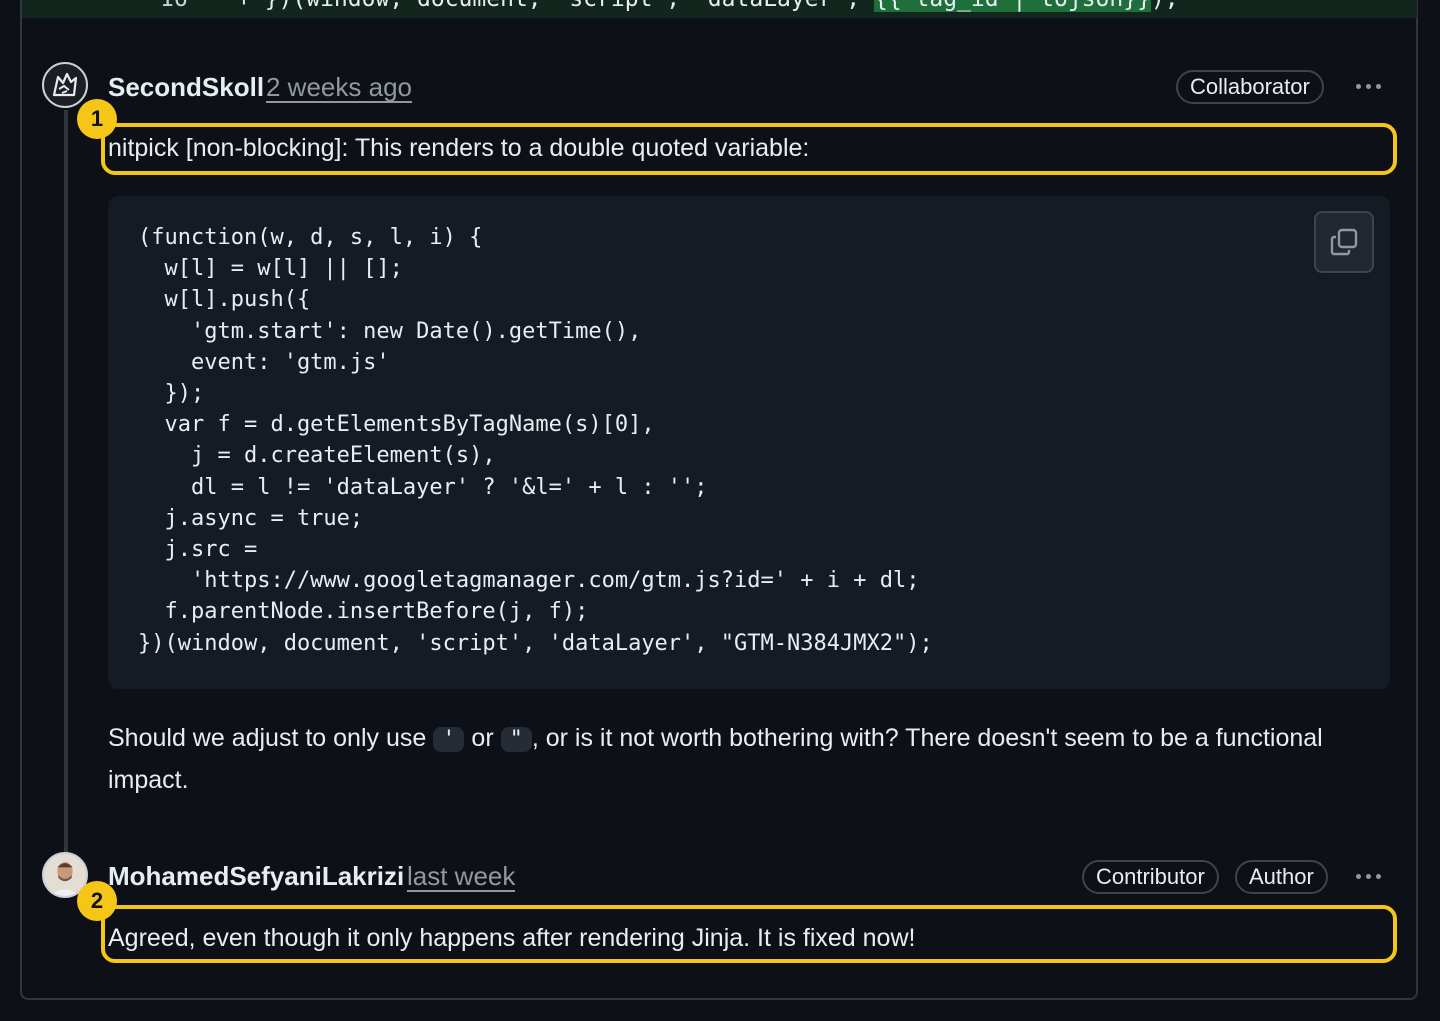 The width and height of the screenshot is (1440, 1021). I want to click on collaborator-badge: Collaborator, so click(1250, 87).